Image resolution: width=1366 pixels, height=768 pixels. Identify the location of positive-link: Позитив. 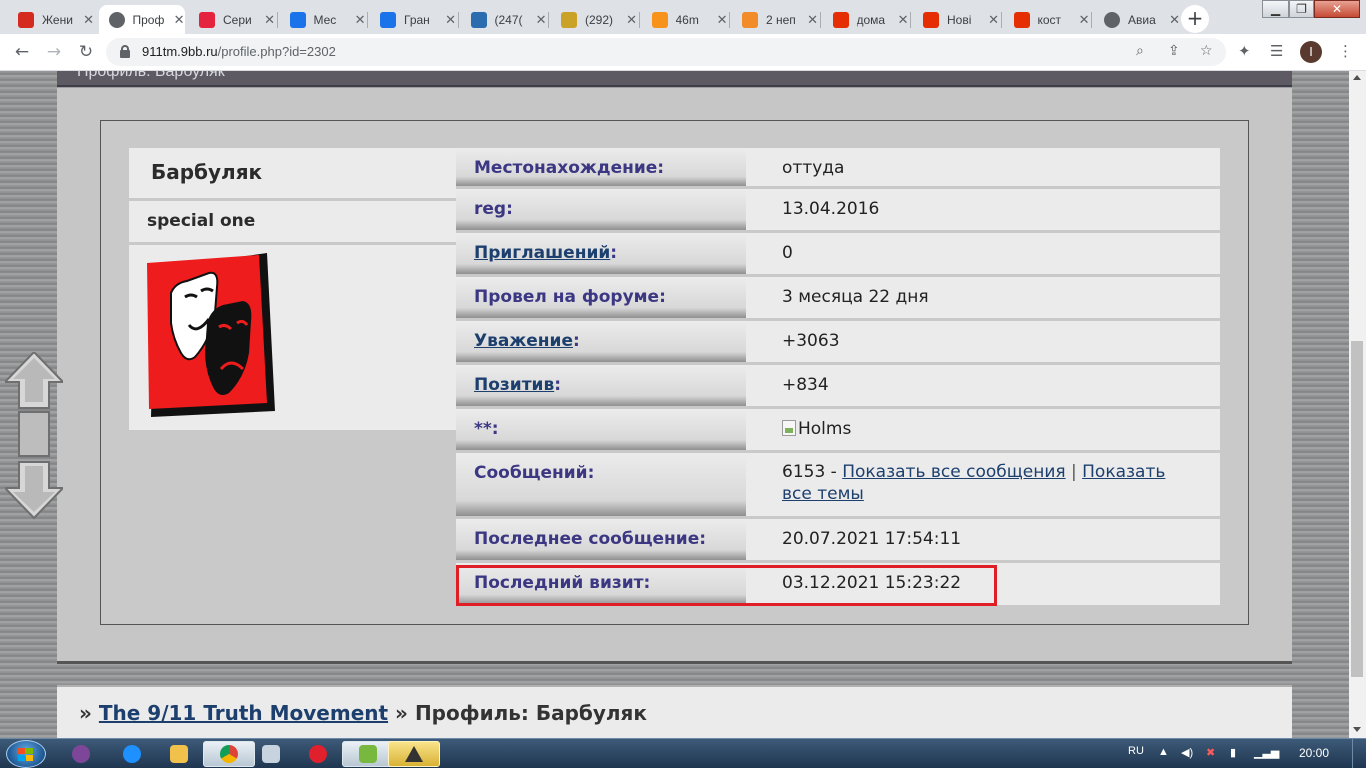
(514, 385).